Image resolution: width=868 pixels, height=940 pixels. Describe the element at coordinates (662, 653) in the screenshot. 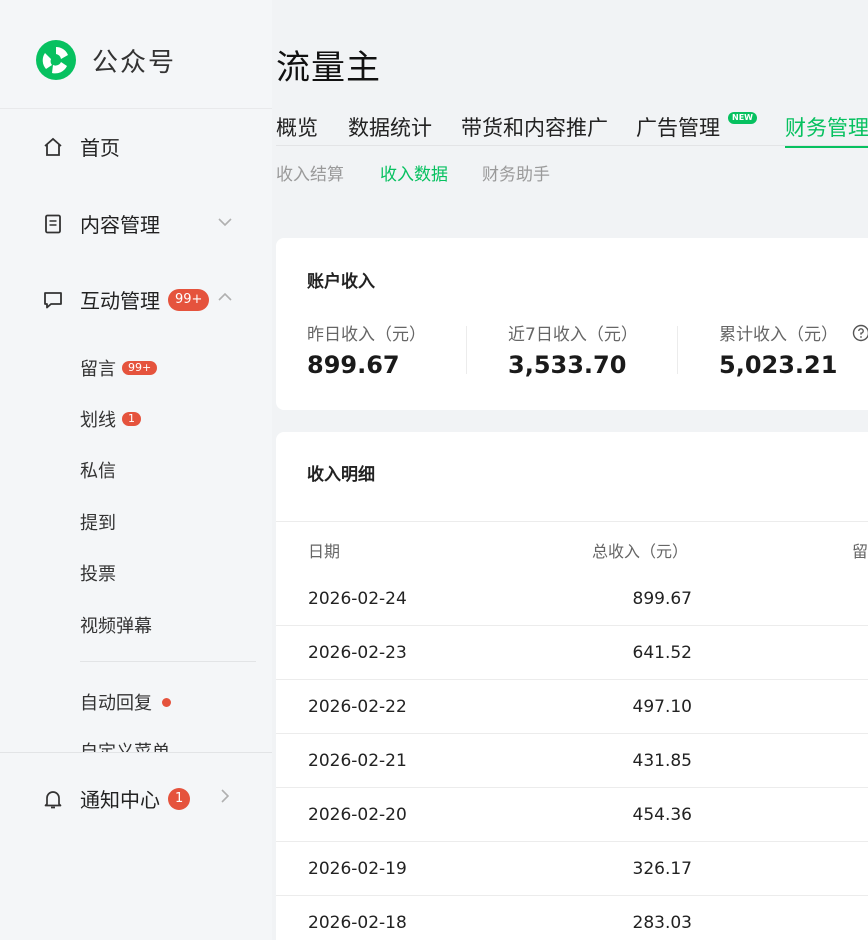

I see `cell-total: 641.52` at that location.